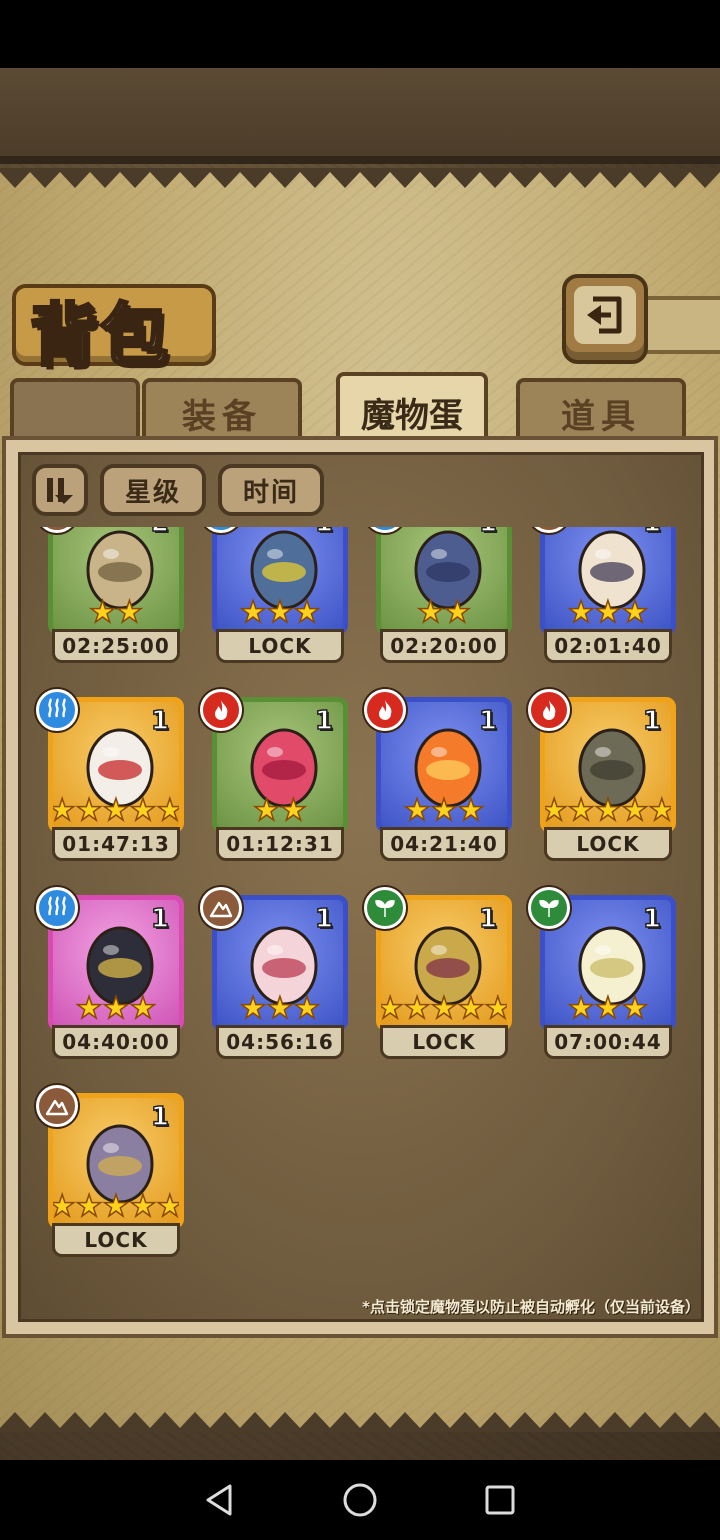 This screenshot has height=1540, width=720. What do you see at coordinates (606, 976) in the screenshot?
I see `egg-slot: 1 ★ ★ ★ 07:00:44` at bounding box center [606, 976].